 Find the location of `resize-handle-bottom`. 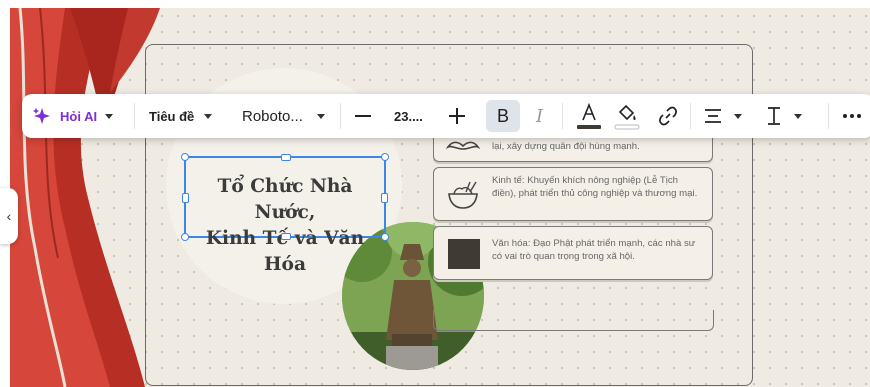

resize-handle-bottom is located at coordinates (286, 236).